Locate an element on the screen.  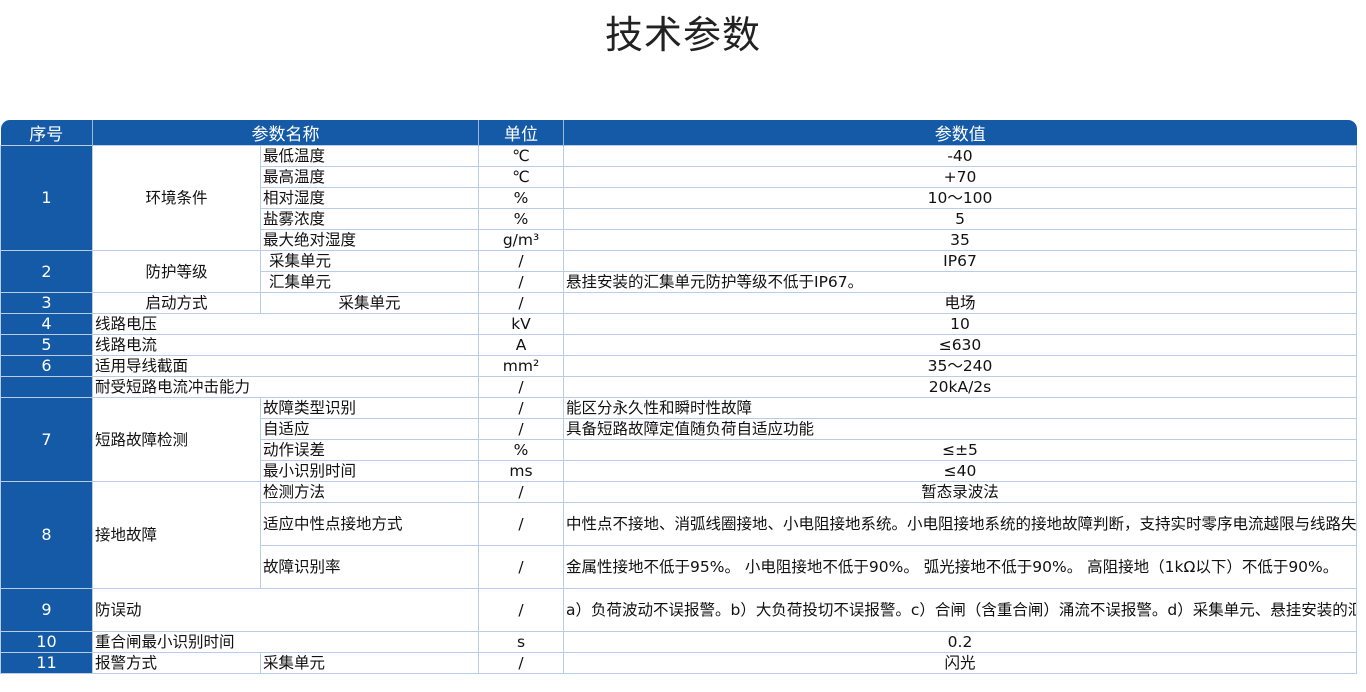
param-name: 重合闸最小识别时间 is located at coordinates (285, 642).